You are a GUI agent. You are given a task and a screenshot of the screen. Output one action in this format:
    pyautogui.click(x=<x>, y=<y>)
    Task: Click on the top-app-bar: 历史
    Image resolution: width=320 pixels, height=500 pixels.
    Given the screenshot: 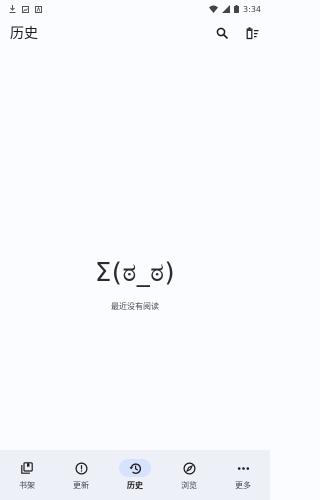 What is the action you would take?
    pyautogui.click(x=135, y=33)
    